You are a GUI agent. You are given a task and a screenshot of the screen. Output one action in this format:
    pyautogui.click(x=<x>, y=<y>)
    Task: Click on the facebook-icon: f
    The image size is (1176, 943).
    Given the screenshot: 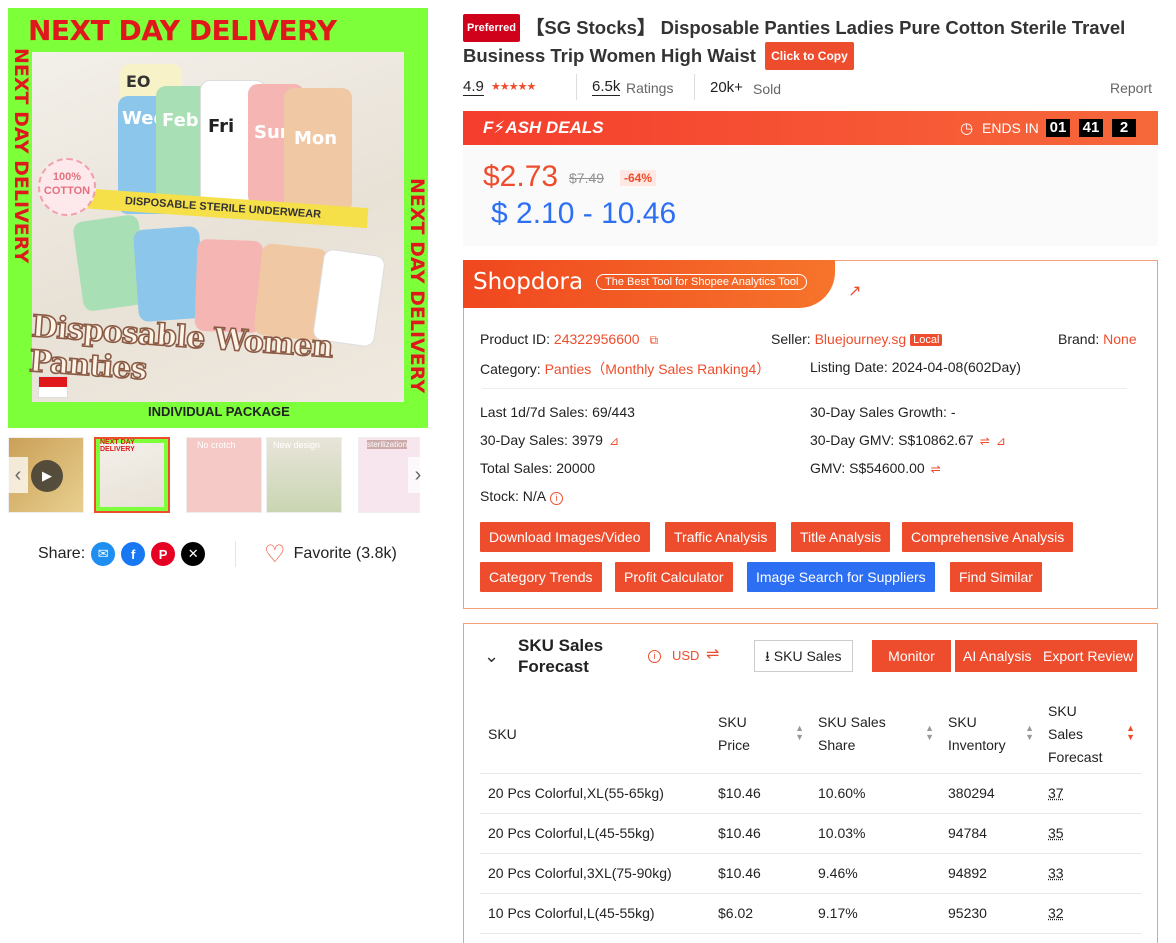 What is the action you would take?
    pyautogui.click(x=133, y=554)
    